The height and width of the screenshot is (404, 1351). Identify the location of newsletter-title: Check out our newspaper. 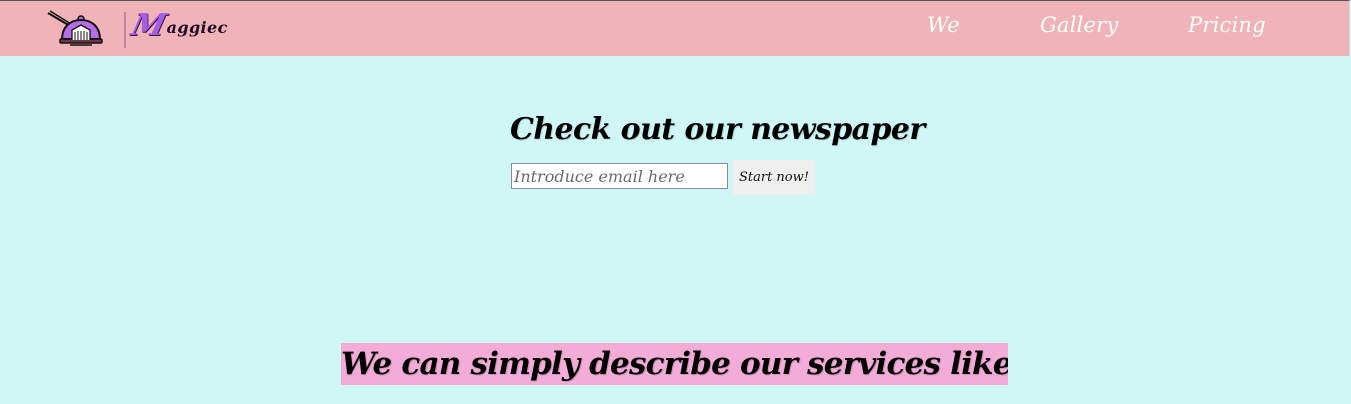
(717, 130).